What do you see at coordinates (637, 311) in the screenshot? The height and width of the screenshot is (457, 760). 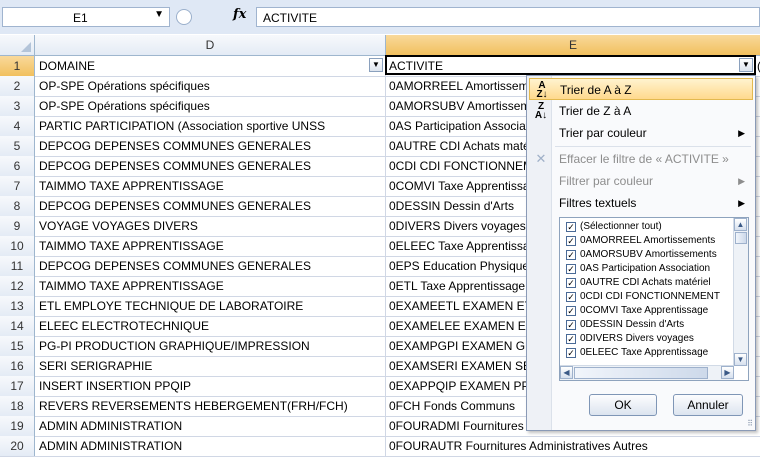 I see `list-item: ✓ 0COMVI Taxe Apprentissage` at bounding box center [637, 311].